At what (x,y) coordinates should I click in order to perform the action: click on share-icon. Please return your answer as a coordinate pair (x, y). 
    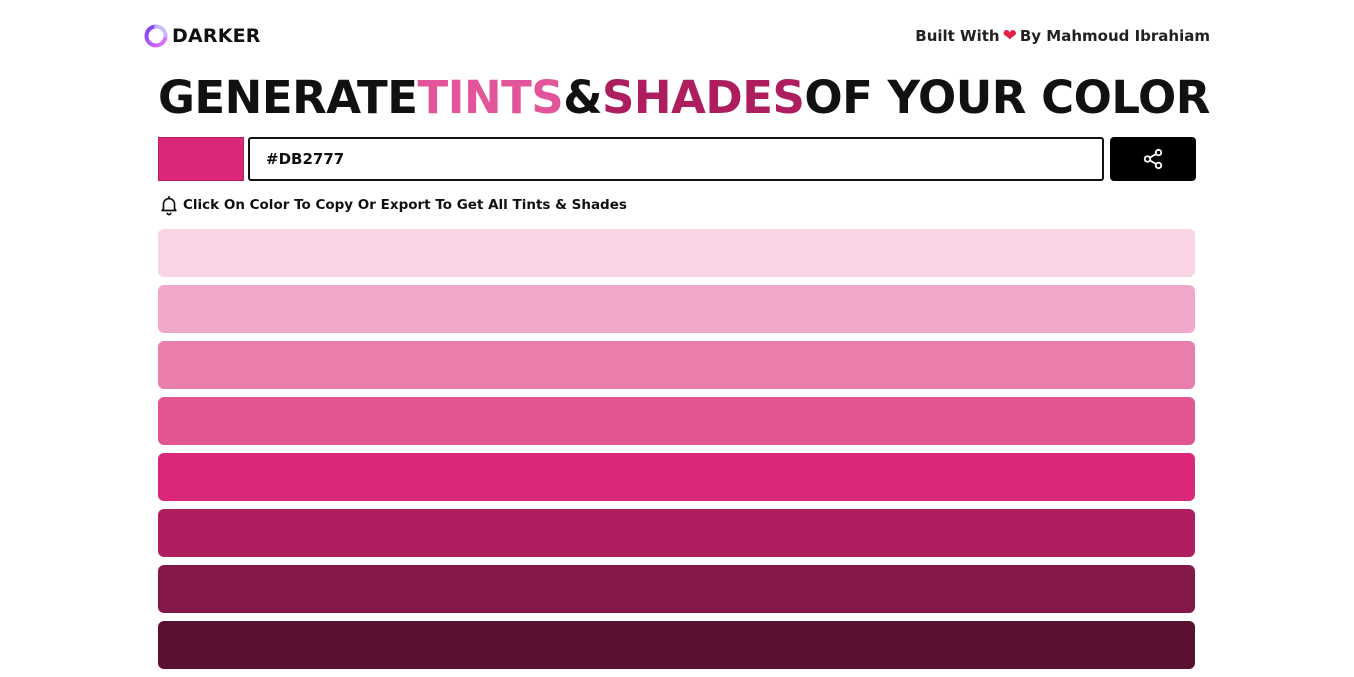
    Looking at the image, I should click on (1153, 159).